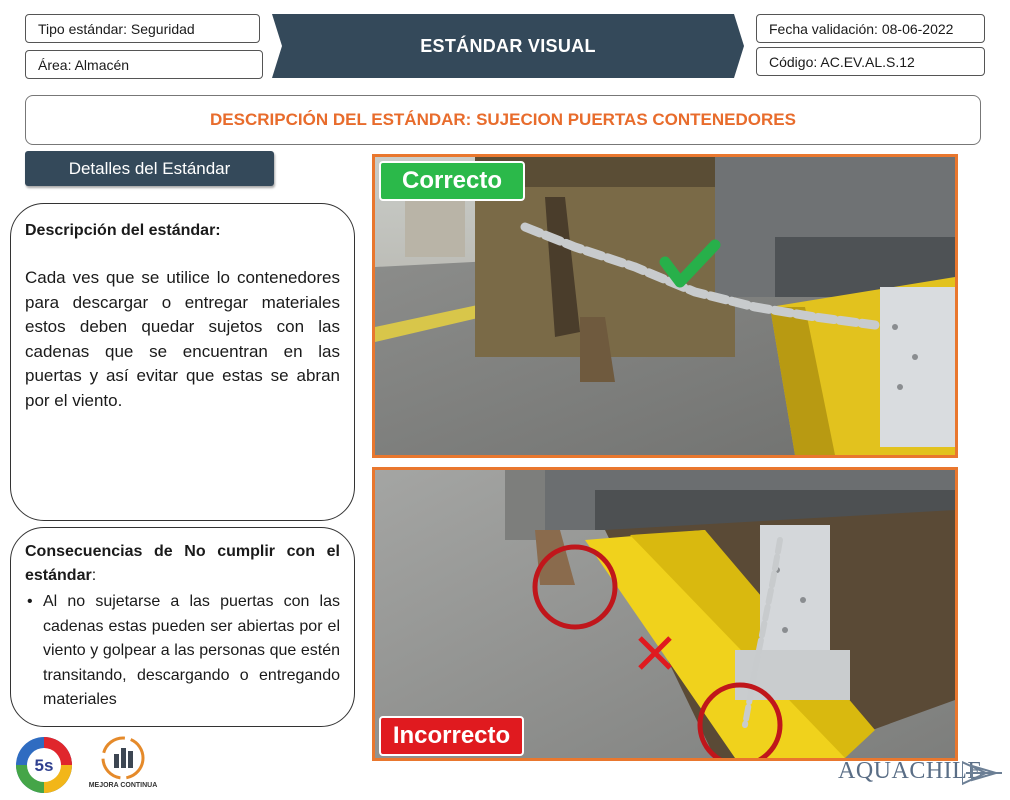  Describe the element at coordinates (116, 28) in the screenshot. I see `tipo-estandar-text: Tipo estándar: Seguridad` at that location.